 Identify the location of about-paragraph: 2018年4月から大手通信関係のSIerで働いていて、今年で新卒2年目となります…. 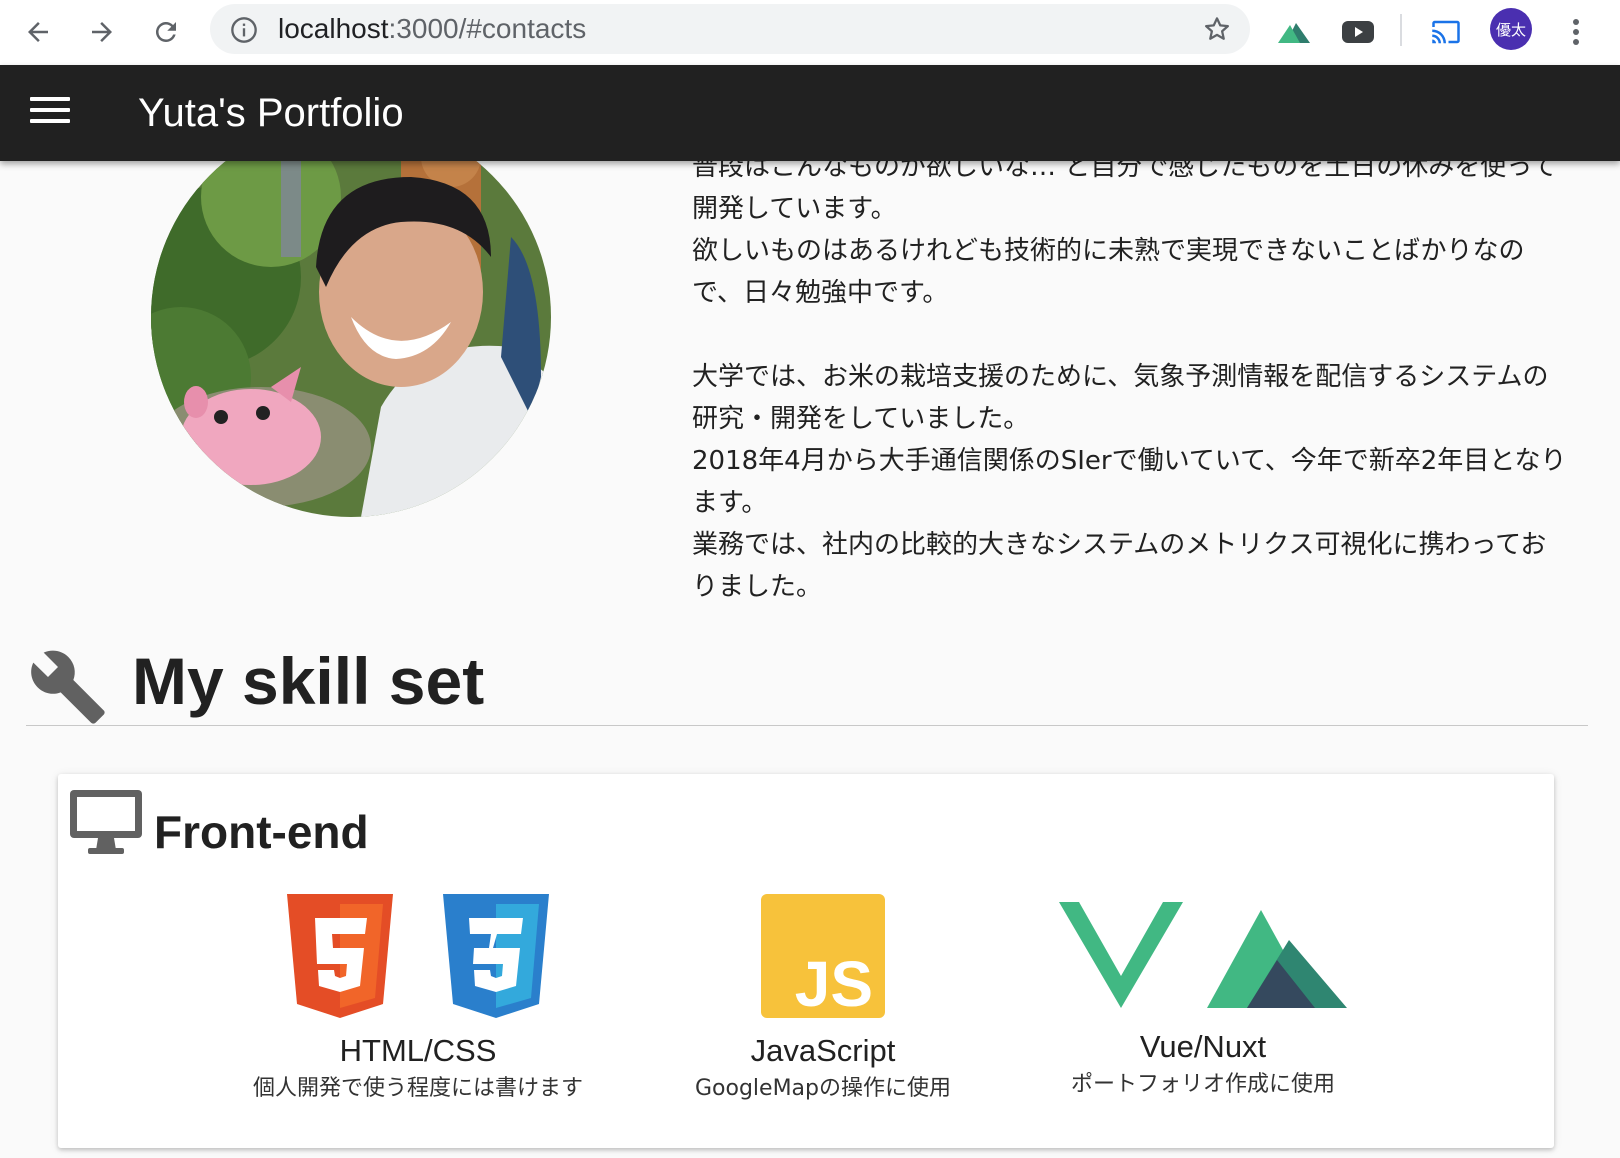
(1129, 482).